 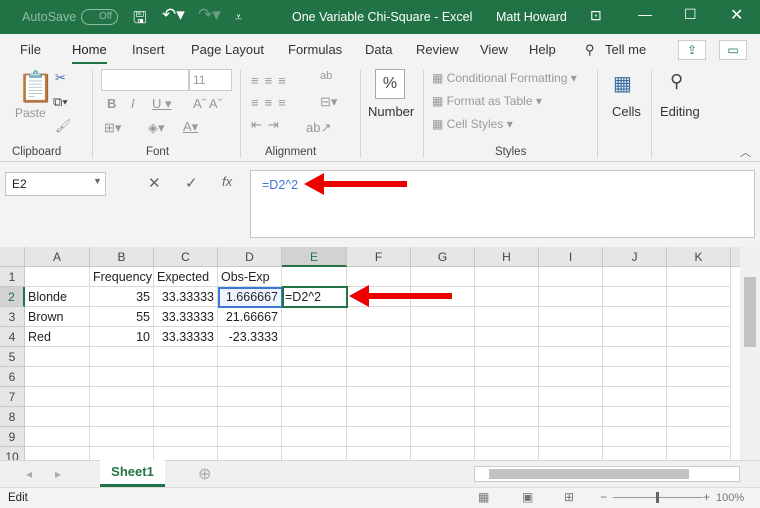 I want to click on underline-icon: U ▾, so click(x=162, y=104).